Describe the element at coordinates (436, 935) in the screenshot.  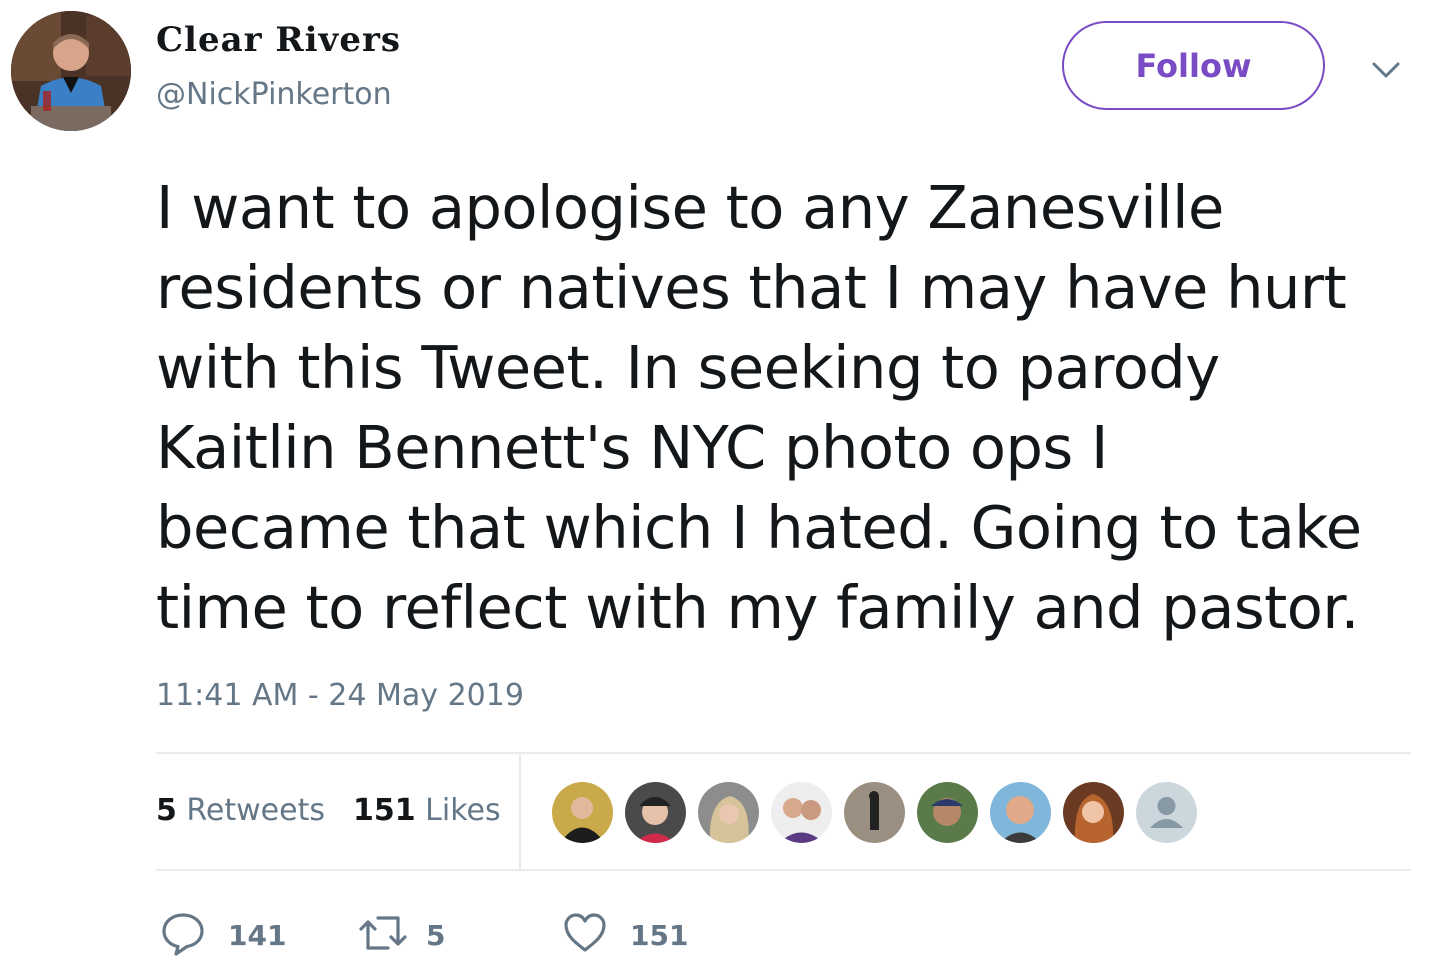
I see `retweet-count: 5` at that location.